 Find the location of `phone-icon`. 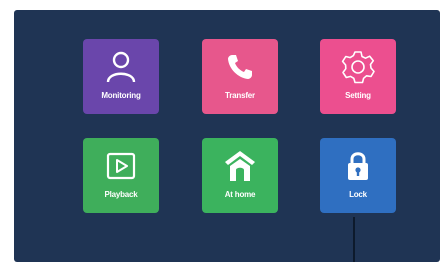

phone-icon is located at coordinates (240, 67).